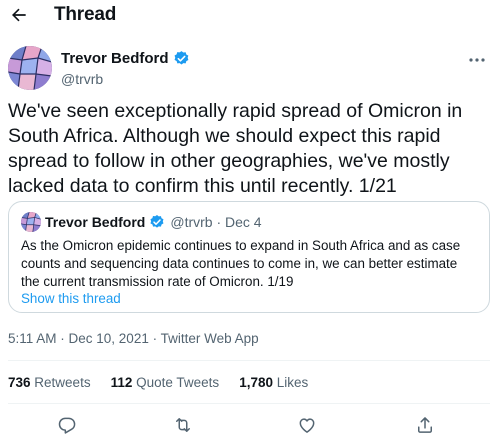 The image size is (500, 445). Describe the element at coordinates (71, 298) in the screenshot. I see `show-thread-link: Show this thread` at that location.